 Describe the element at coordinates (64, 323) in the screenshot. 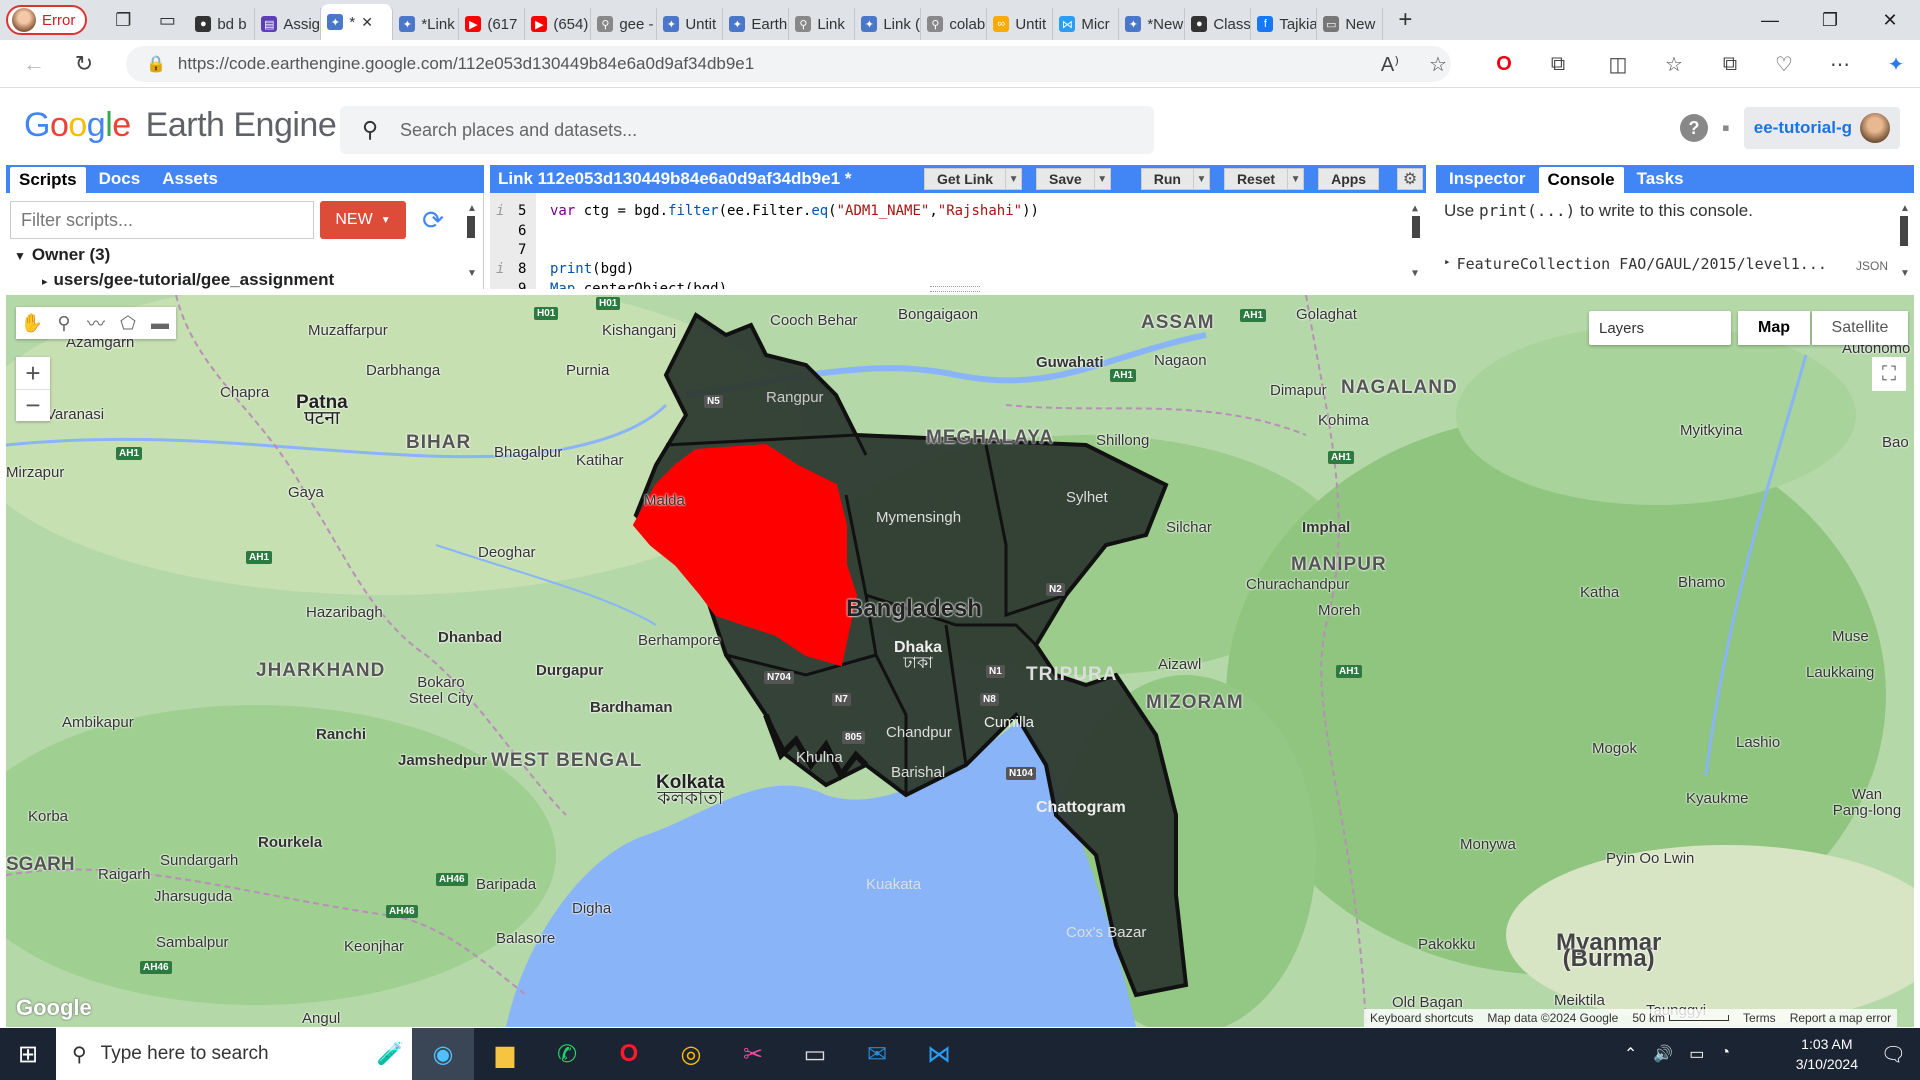

I see `draw-marker-icon: ⚲` at that location.